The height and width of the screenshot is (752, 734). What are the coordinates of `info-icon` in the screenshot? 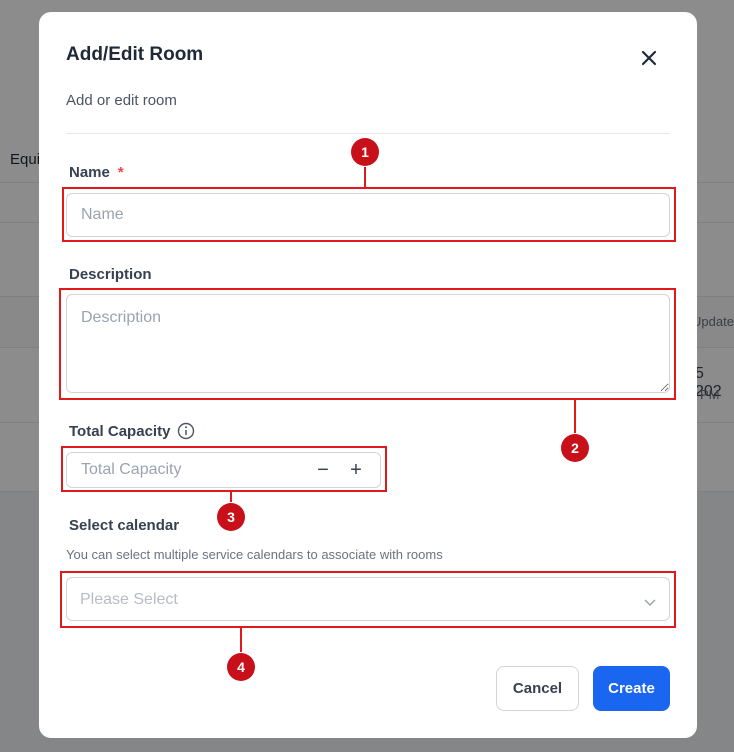 It's located at (186, 431).